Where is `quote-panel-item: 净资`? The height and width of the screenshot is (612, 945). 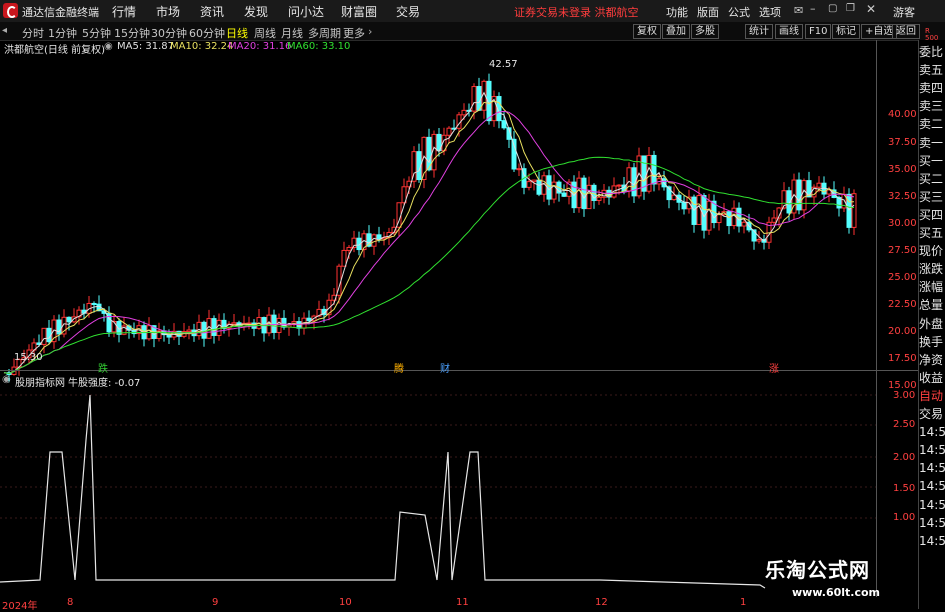
quote-panel-item: 净资 is located at coordinates (931, 359).